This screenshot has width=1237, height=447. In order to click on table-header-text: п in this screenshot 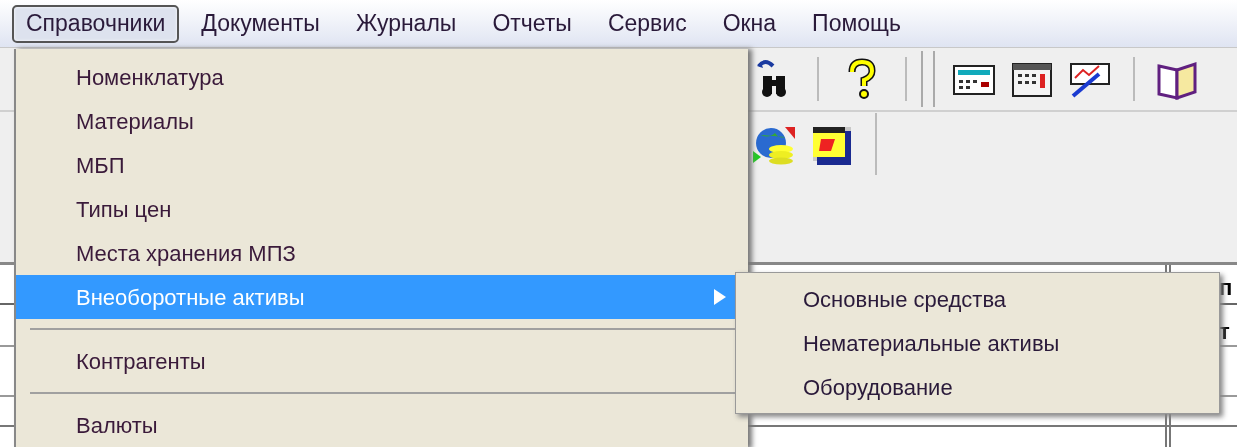, I will do `click(1226, 288)`.